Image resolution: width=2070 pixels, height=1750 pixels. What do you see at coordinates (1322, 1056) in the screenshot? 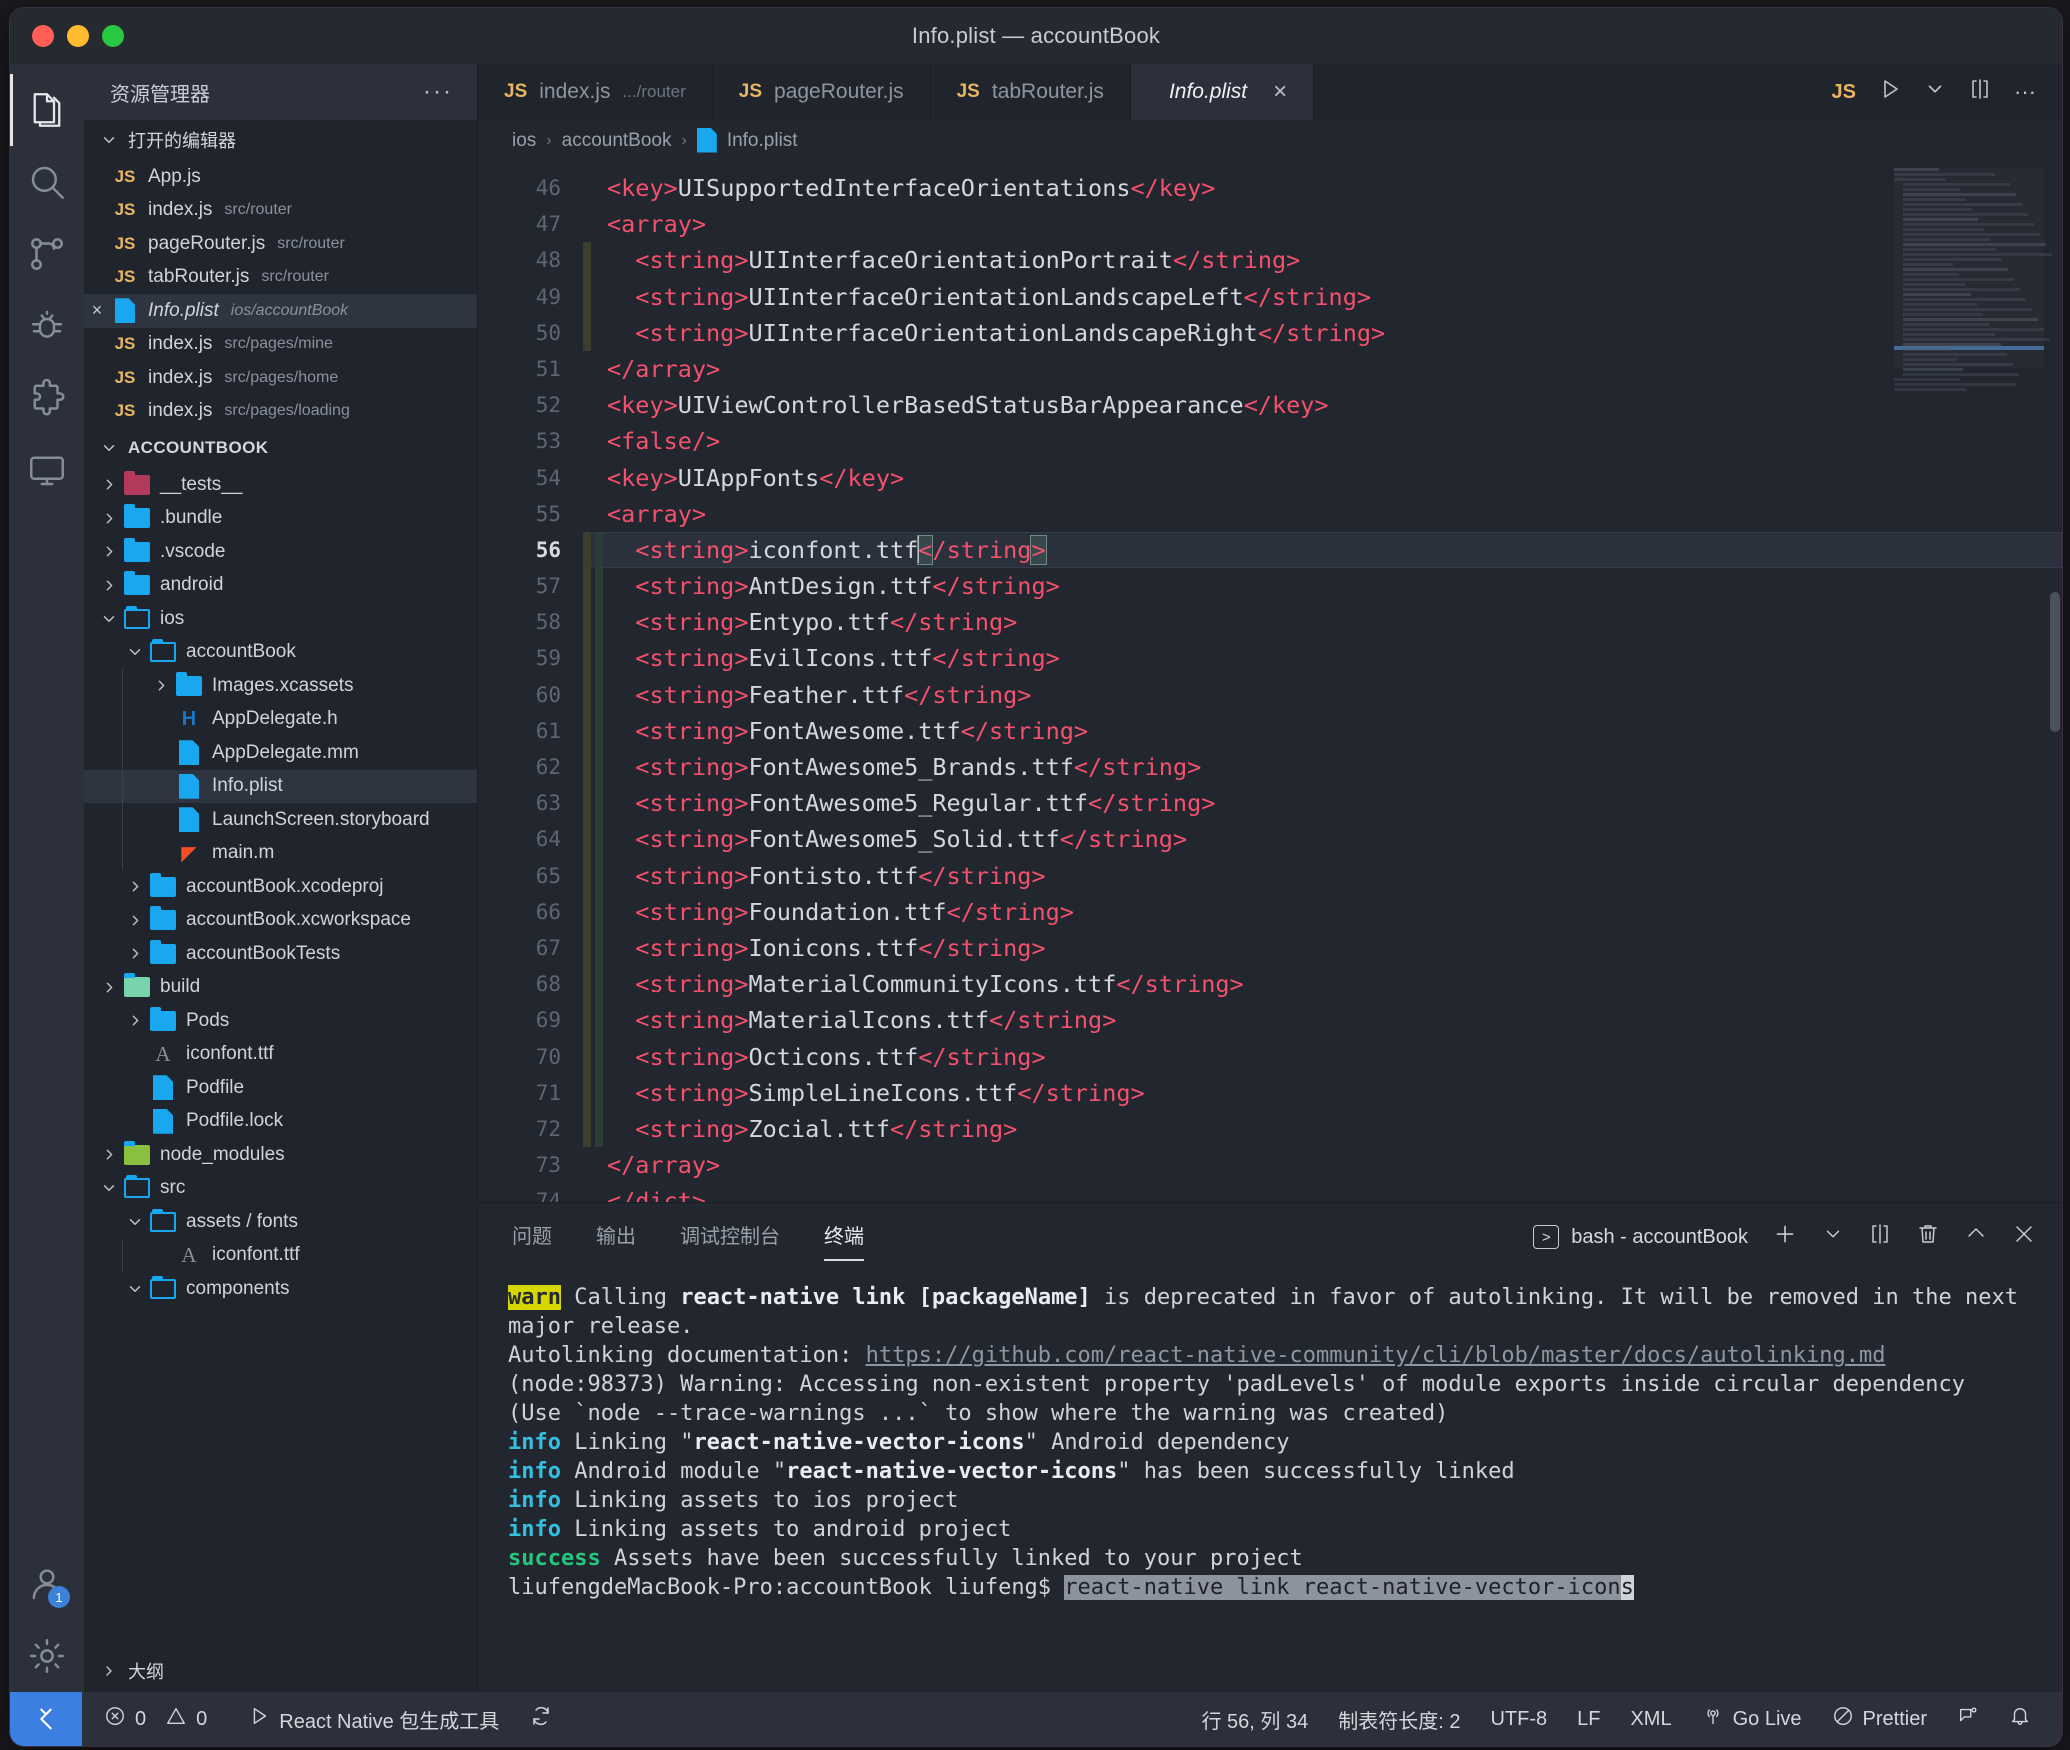
I see `code-line: <string>Octicons.ttf</string>` at bounding box center [1322, 1056].